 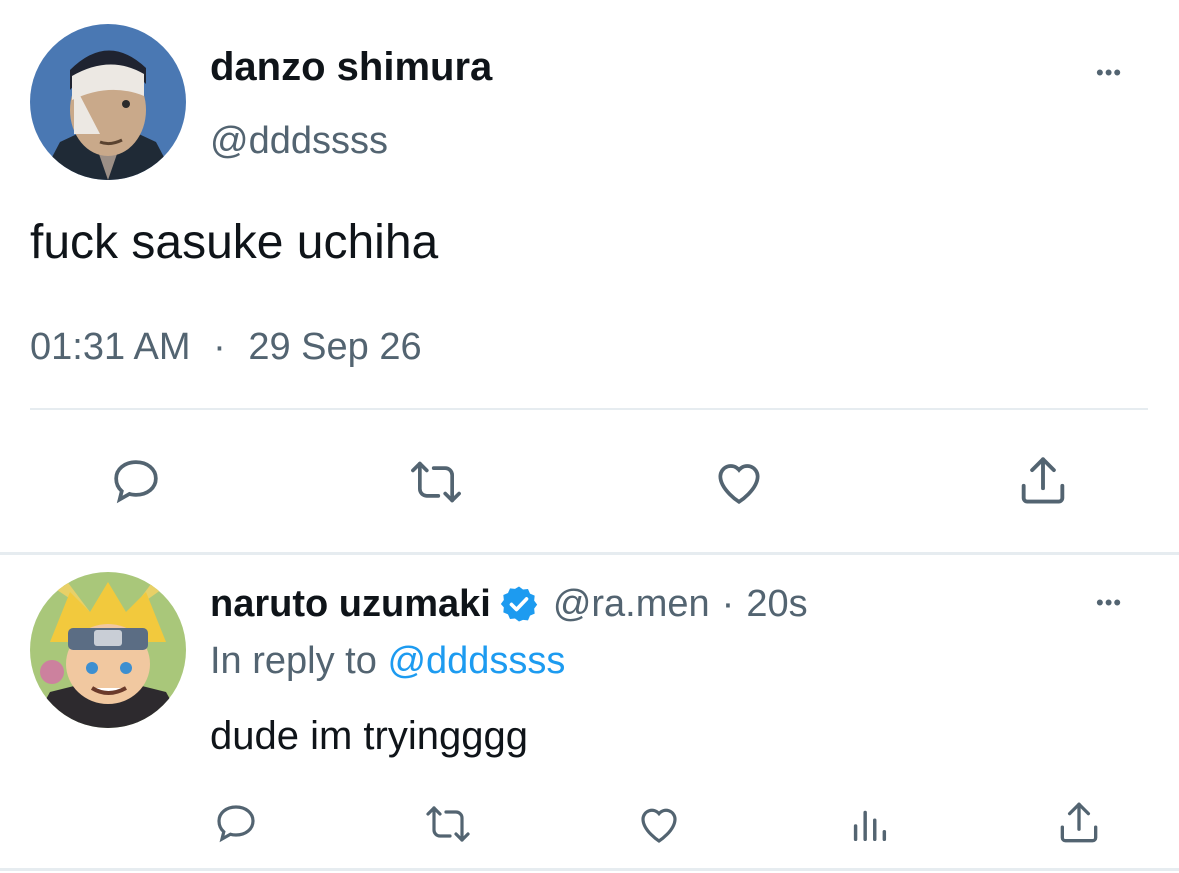 What do you see at coordinates (1043, 481) in the screenshot?
I see `share-icon` at bounding box center [1043, 481].